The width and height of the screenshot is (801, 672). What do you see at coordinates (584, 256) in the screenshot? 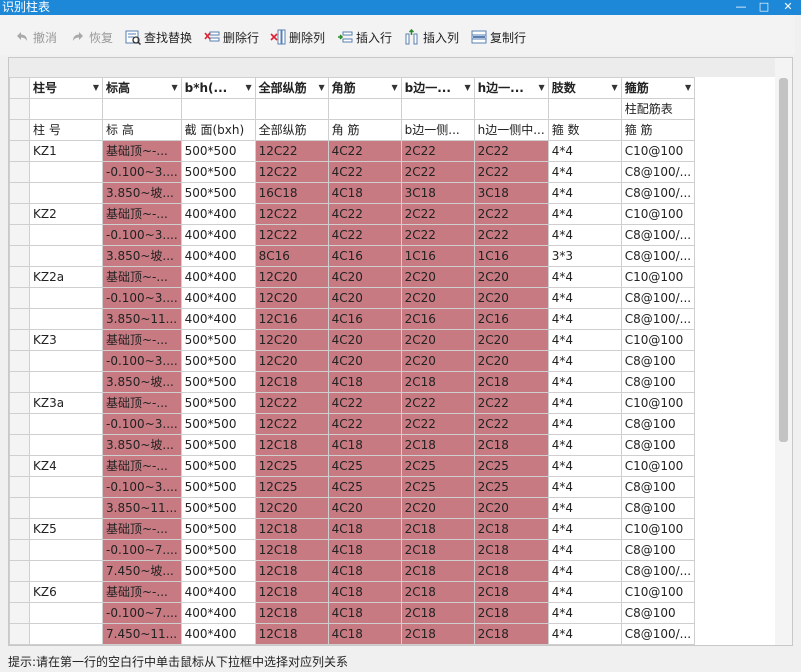
I see `table-cell: 3*3` at bounding box center [584, 256].